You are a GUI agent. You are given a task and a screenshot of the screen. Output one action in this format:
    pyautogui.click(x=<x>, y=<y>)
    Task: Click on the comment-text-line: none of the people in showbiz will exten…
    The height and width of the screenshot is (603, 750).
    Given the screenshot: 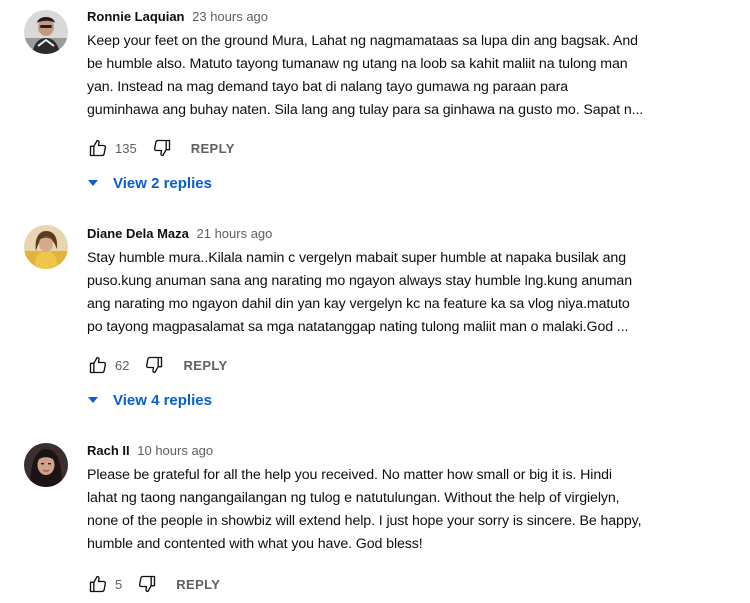 What is the action you would take?
    pyautogui.click(x=364, y=521)
    